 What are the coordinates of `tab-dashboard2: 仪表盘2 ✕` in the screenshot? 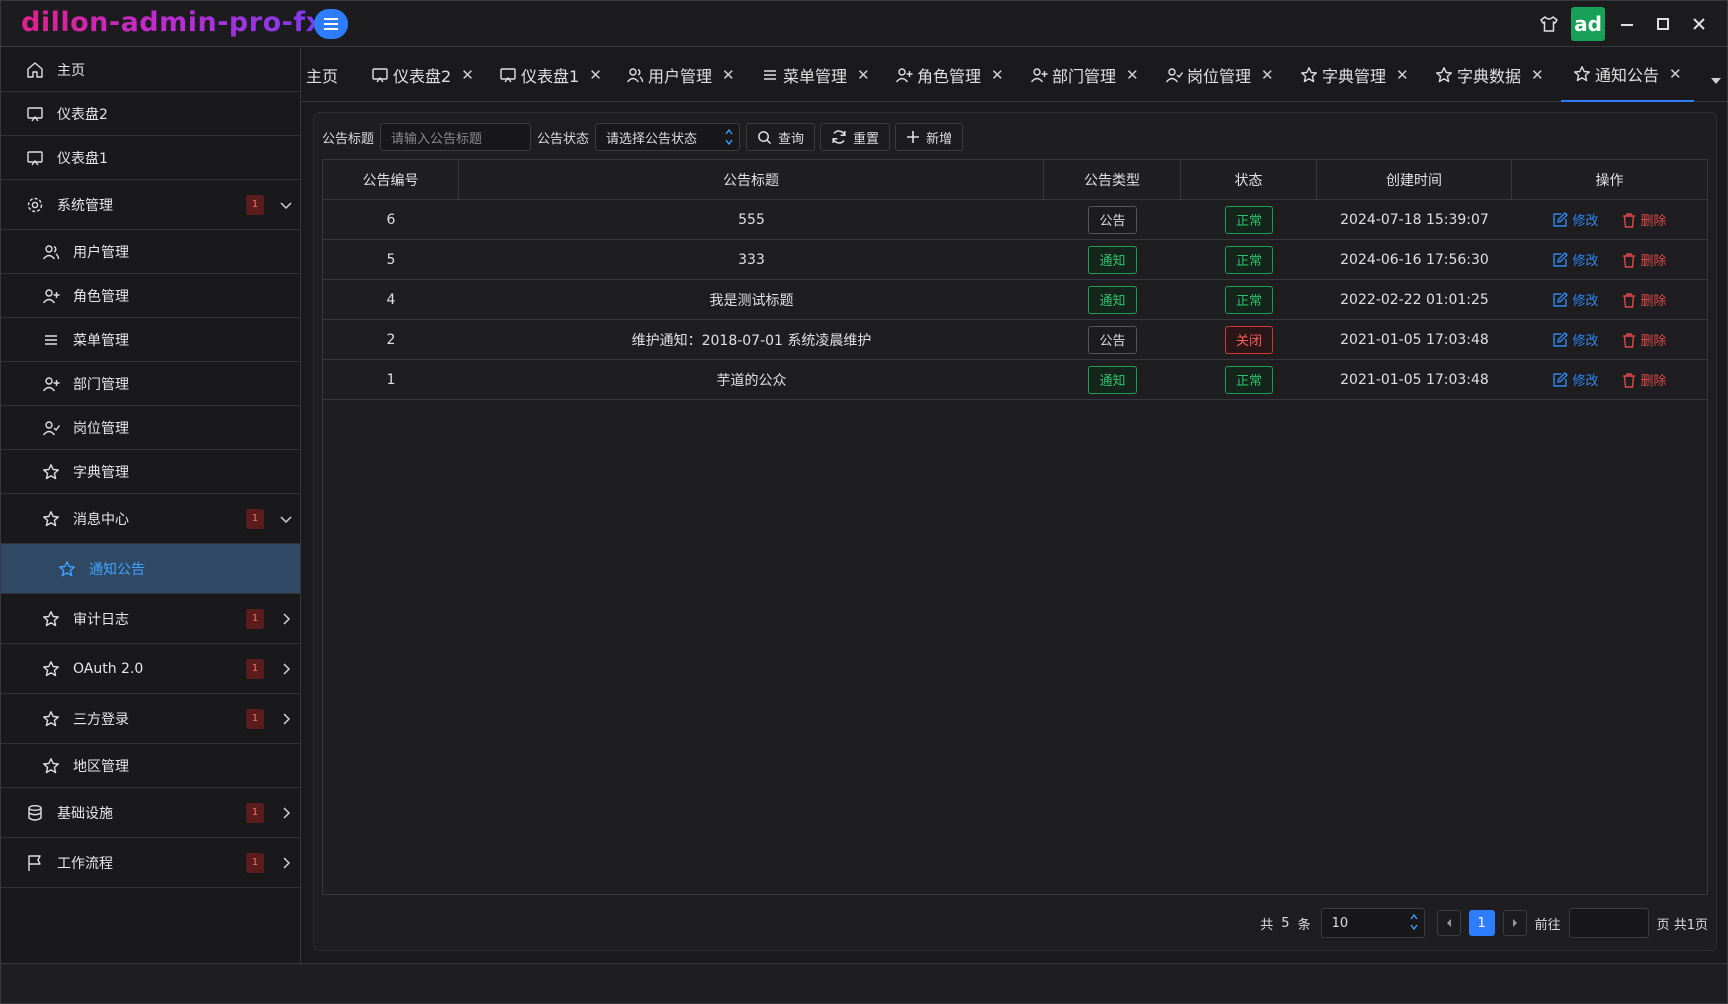 It's located at (422, 75).